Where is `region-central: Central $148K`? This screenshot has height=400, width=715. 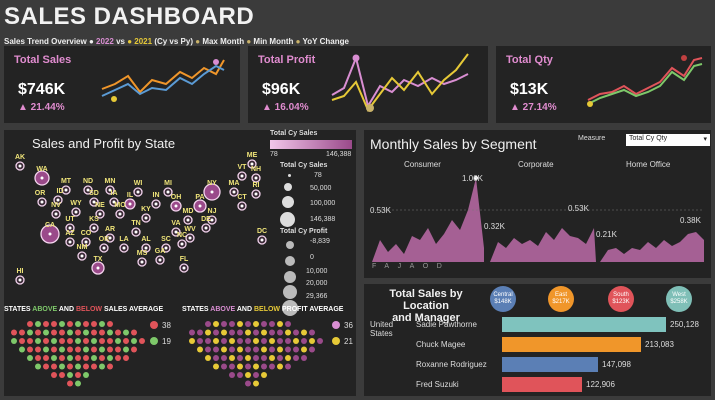
region-central: Central $148K is located at coordinates (503, 299).